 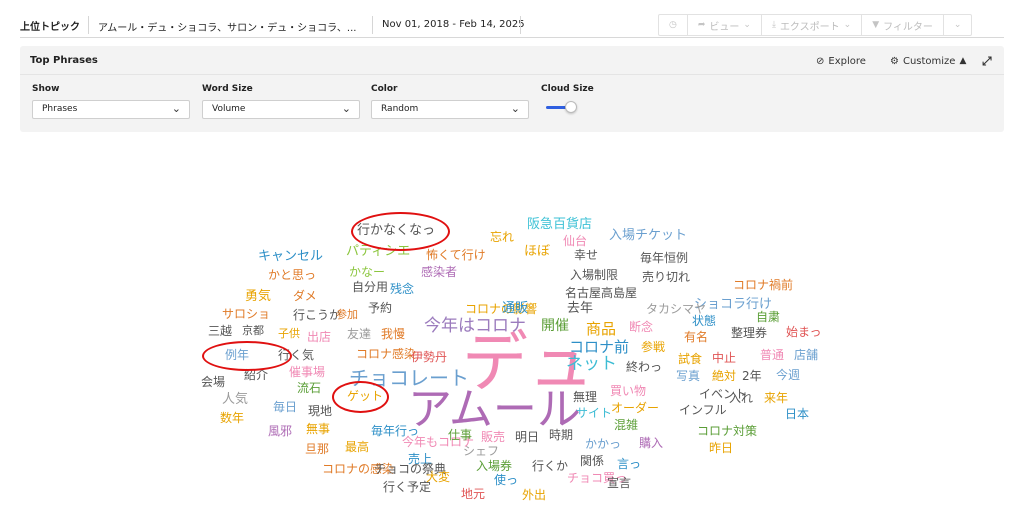 What do you see at coordinates (586, 255) in the screenshot?
I see `cloud-word: 幸せ` at bounding box center [586, 255].